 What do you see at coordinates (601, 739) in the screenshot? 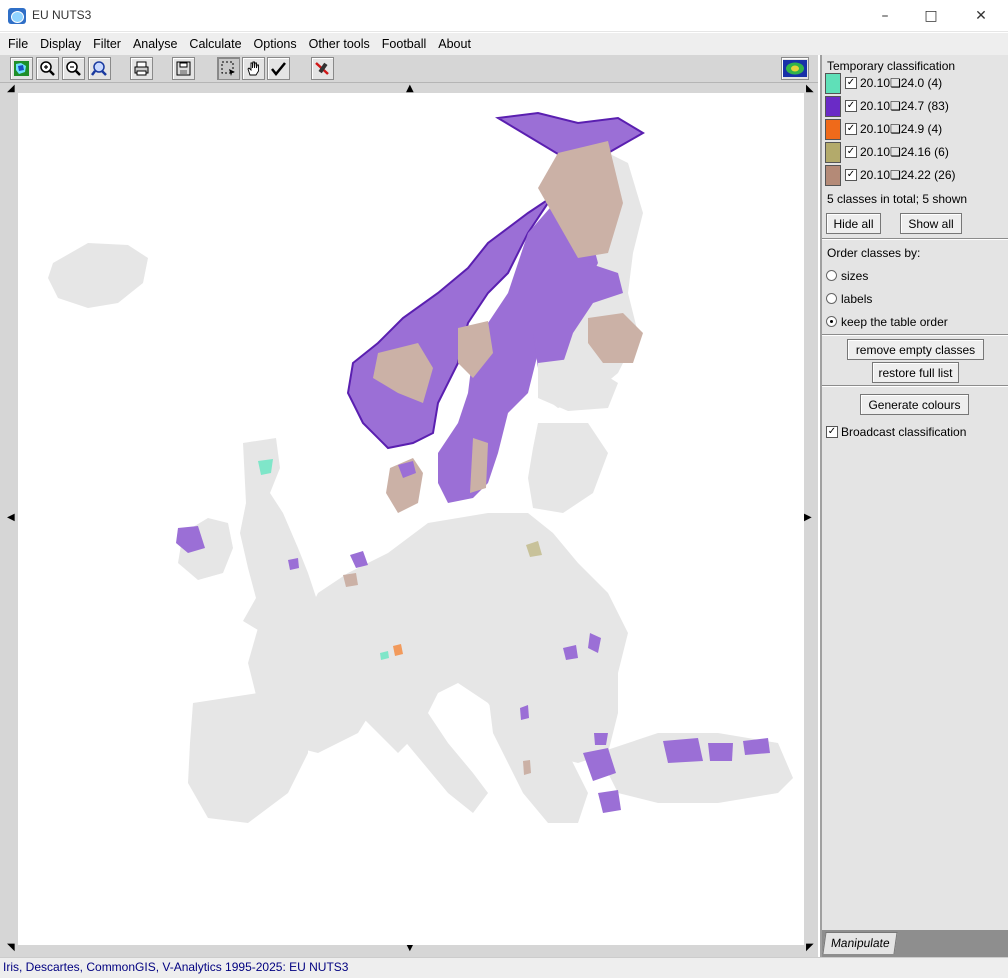
I see `region-bulgaria-purple` at bounding box center [601, 739].